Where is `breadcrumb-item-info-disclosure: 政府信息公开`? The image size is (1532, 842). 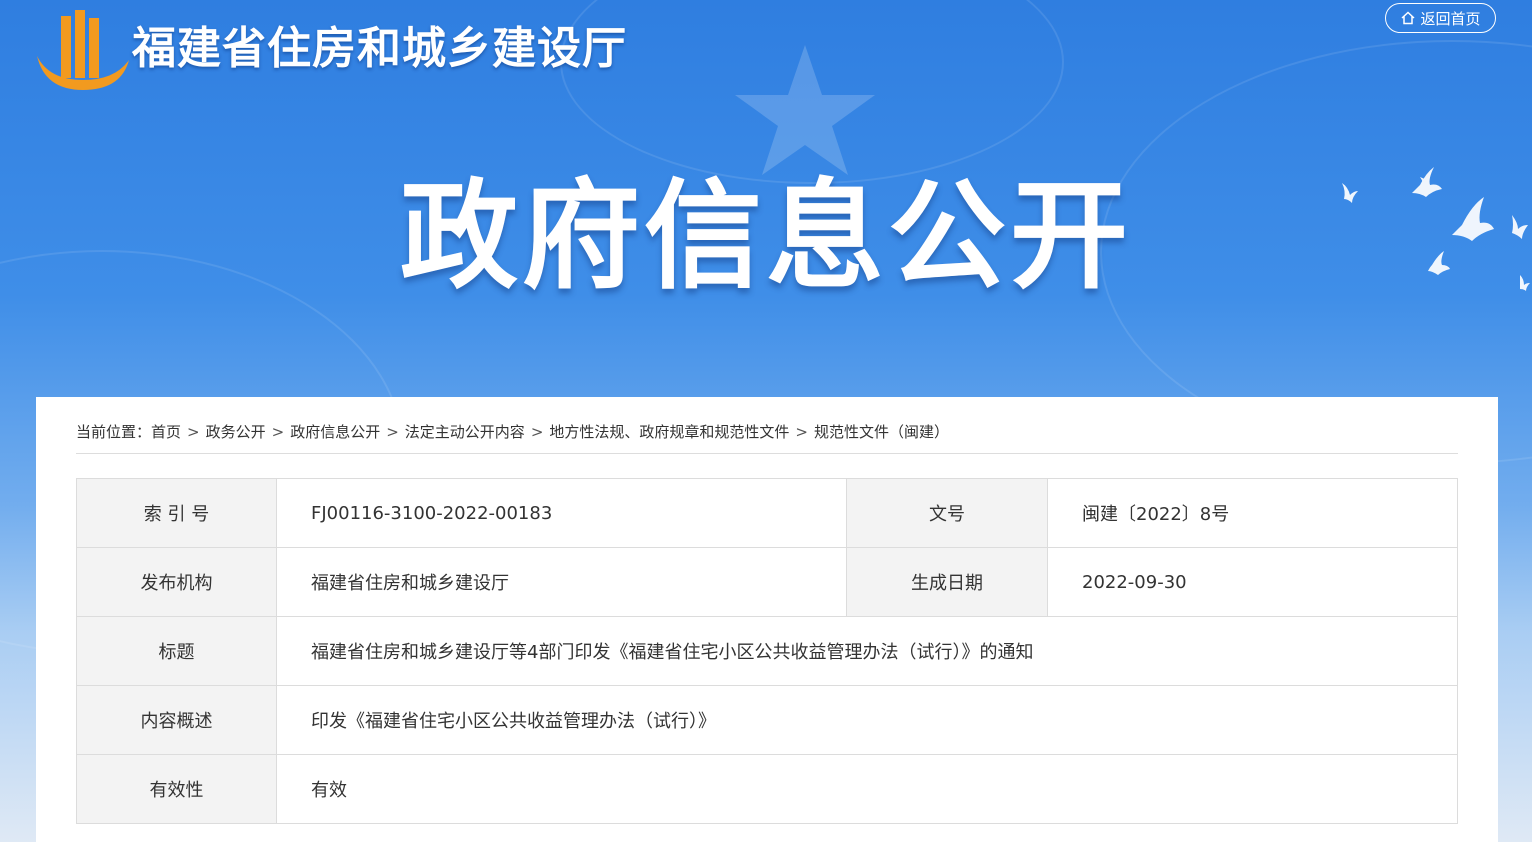 breadcrumb-item-info-disclosure: 政府信息公开 is located at coordinates (335, 432).